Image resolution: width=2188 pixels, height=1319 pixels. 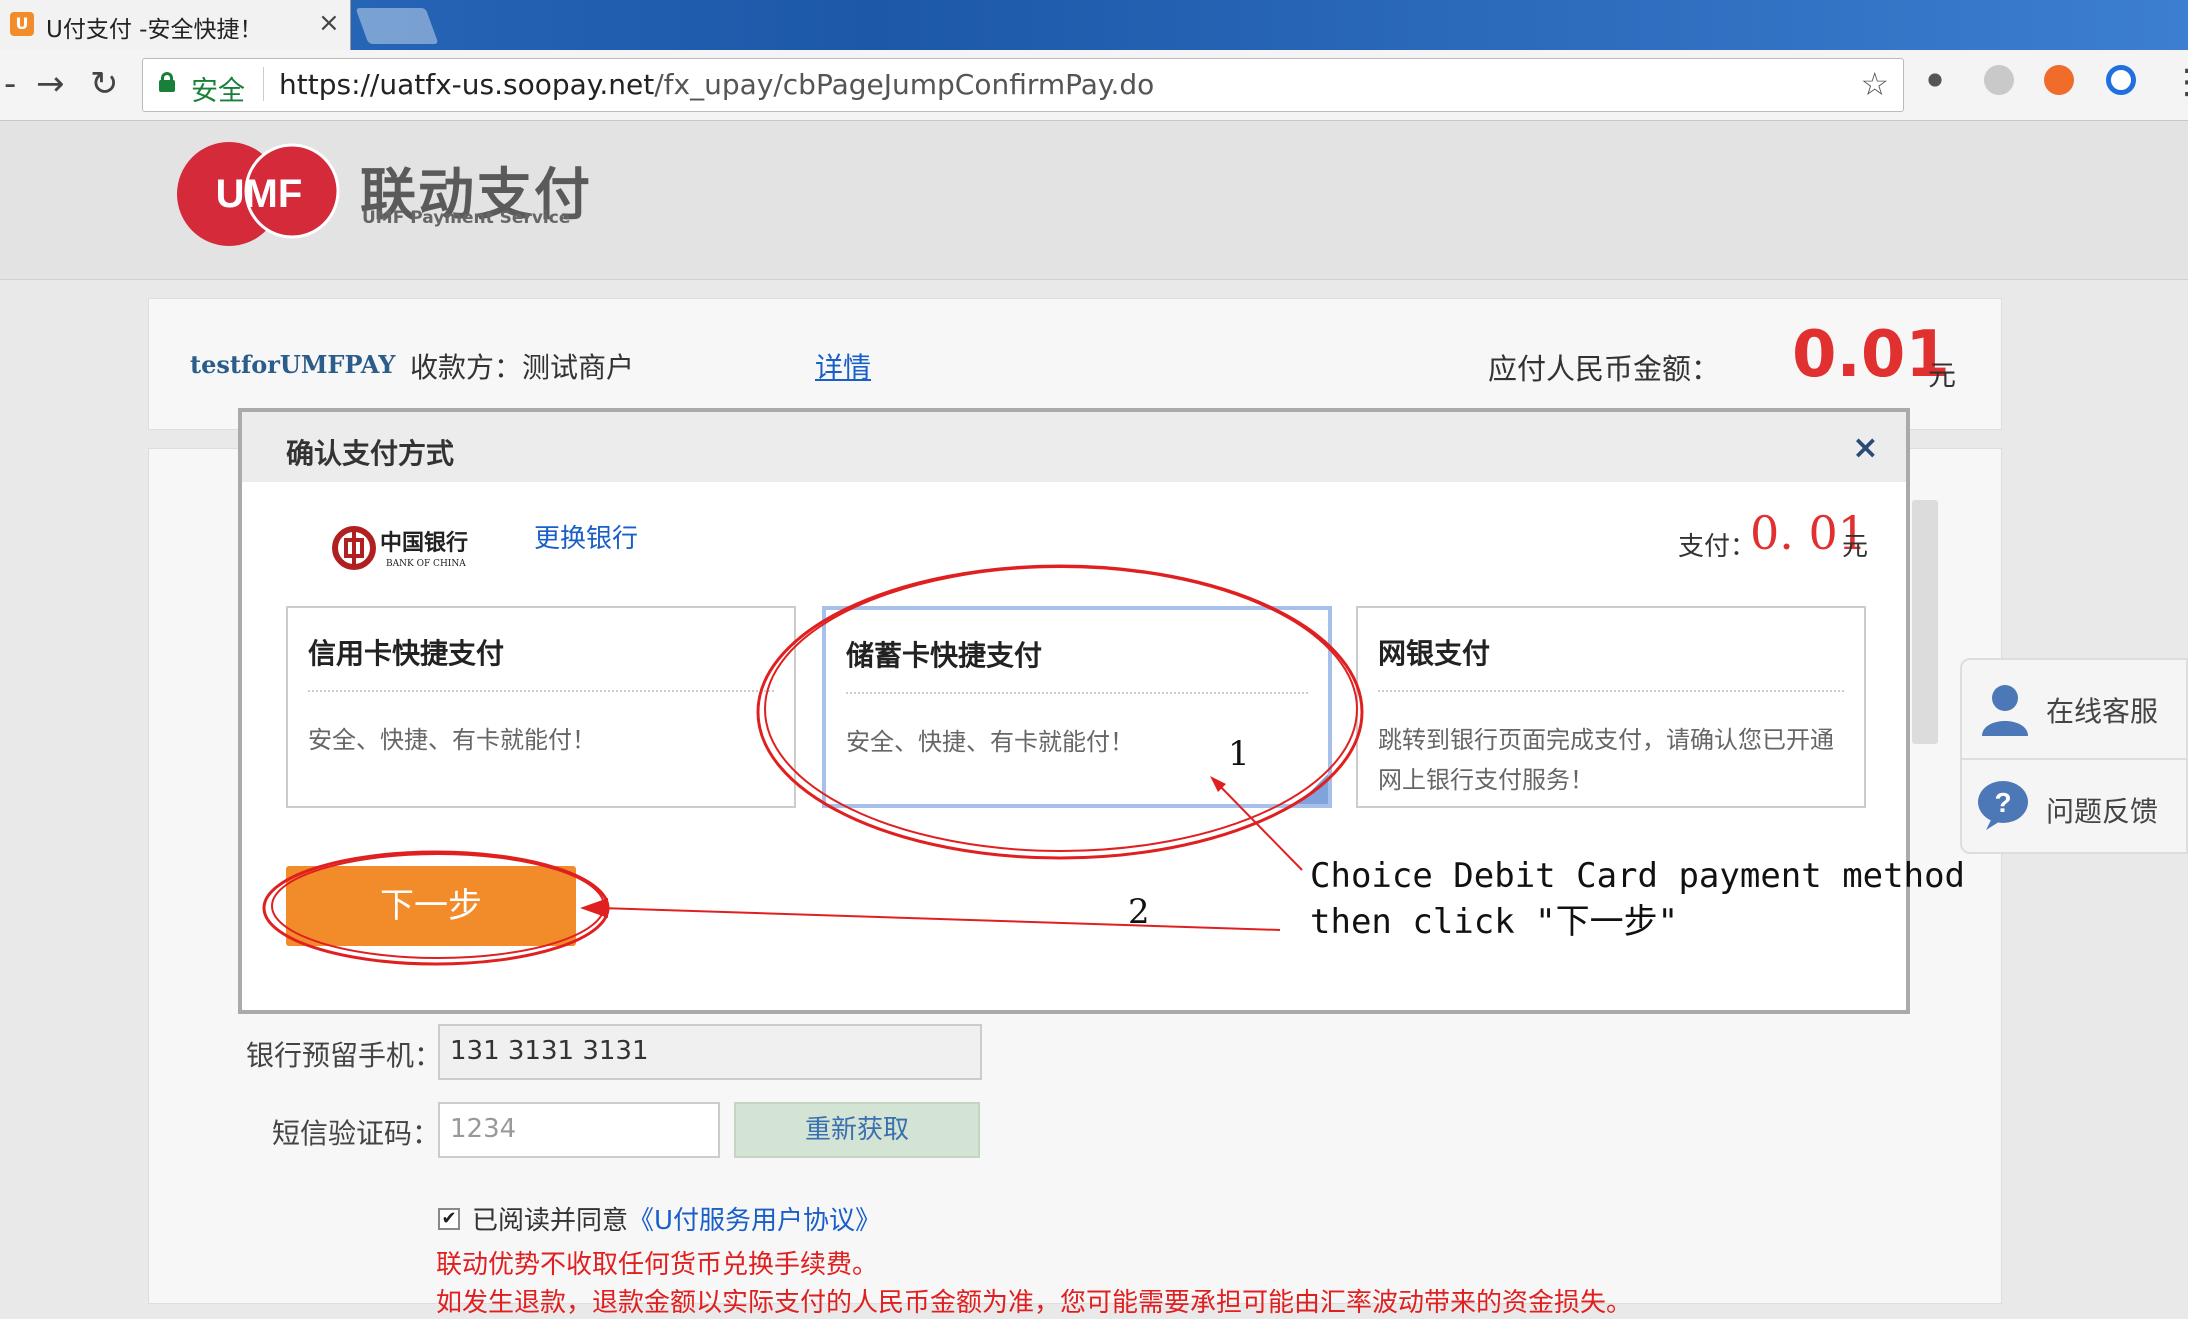 What do you see at coordinates (2005, 710) in the screenshot?
I see `user-icon` at bounding box center [2005, 710].